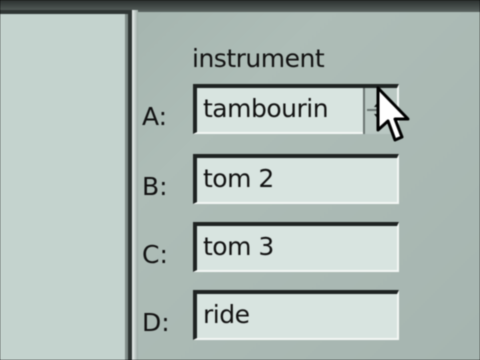  I want to click on instrument-header: instrument, so click(258, 58).